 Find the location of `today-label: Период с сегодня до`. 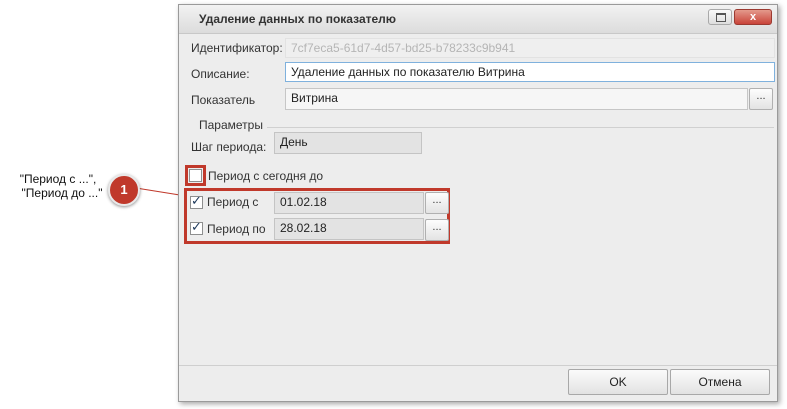

today-label: Период с сегодня до is located at coordinates (266, 176).